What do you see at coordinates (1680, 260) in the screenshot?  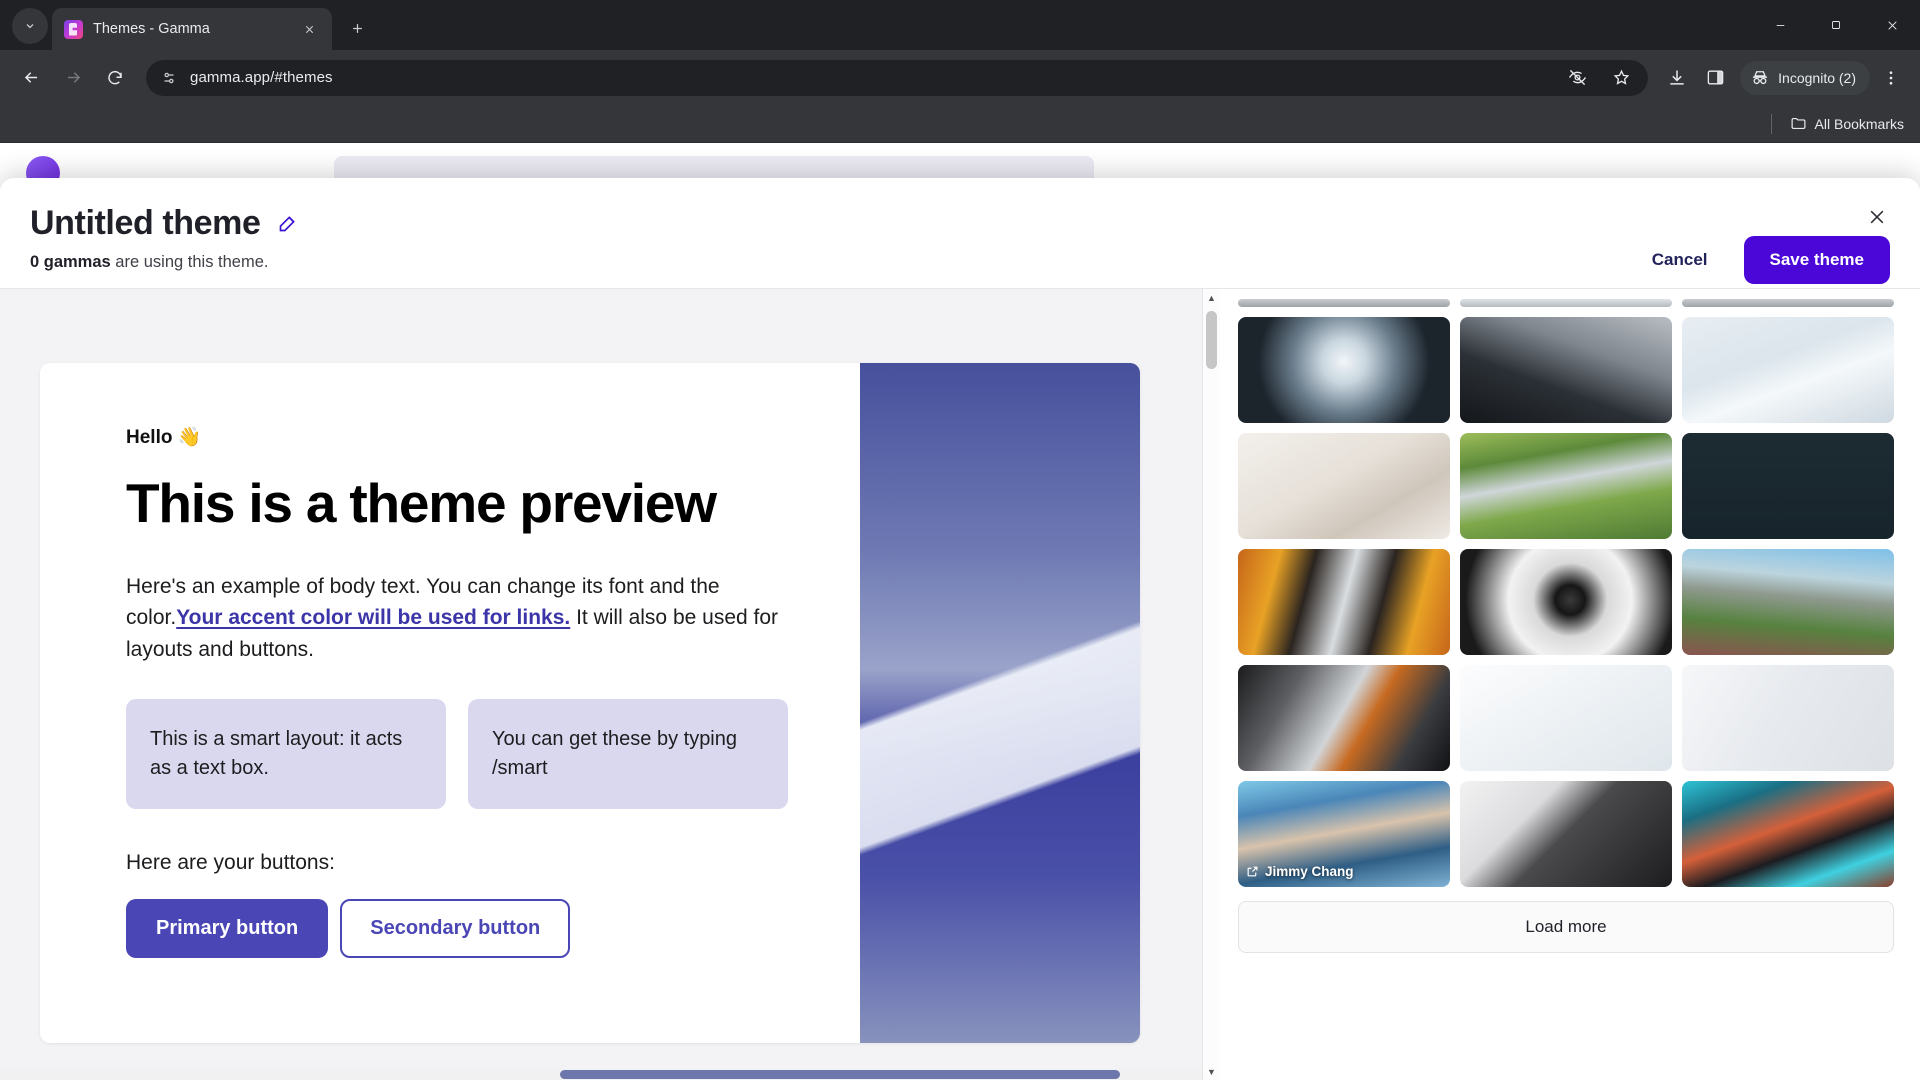 I see `cancel-button: Cancel` at bounding box center [1680, 260].